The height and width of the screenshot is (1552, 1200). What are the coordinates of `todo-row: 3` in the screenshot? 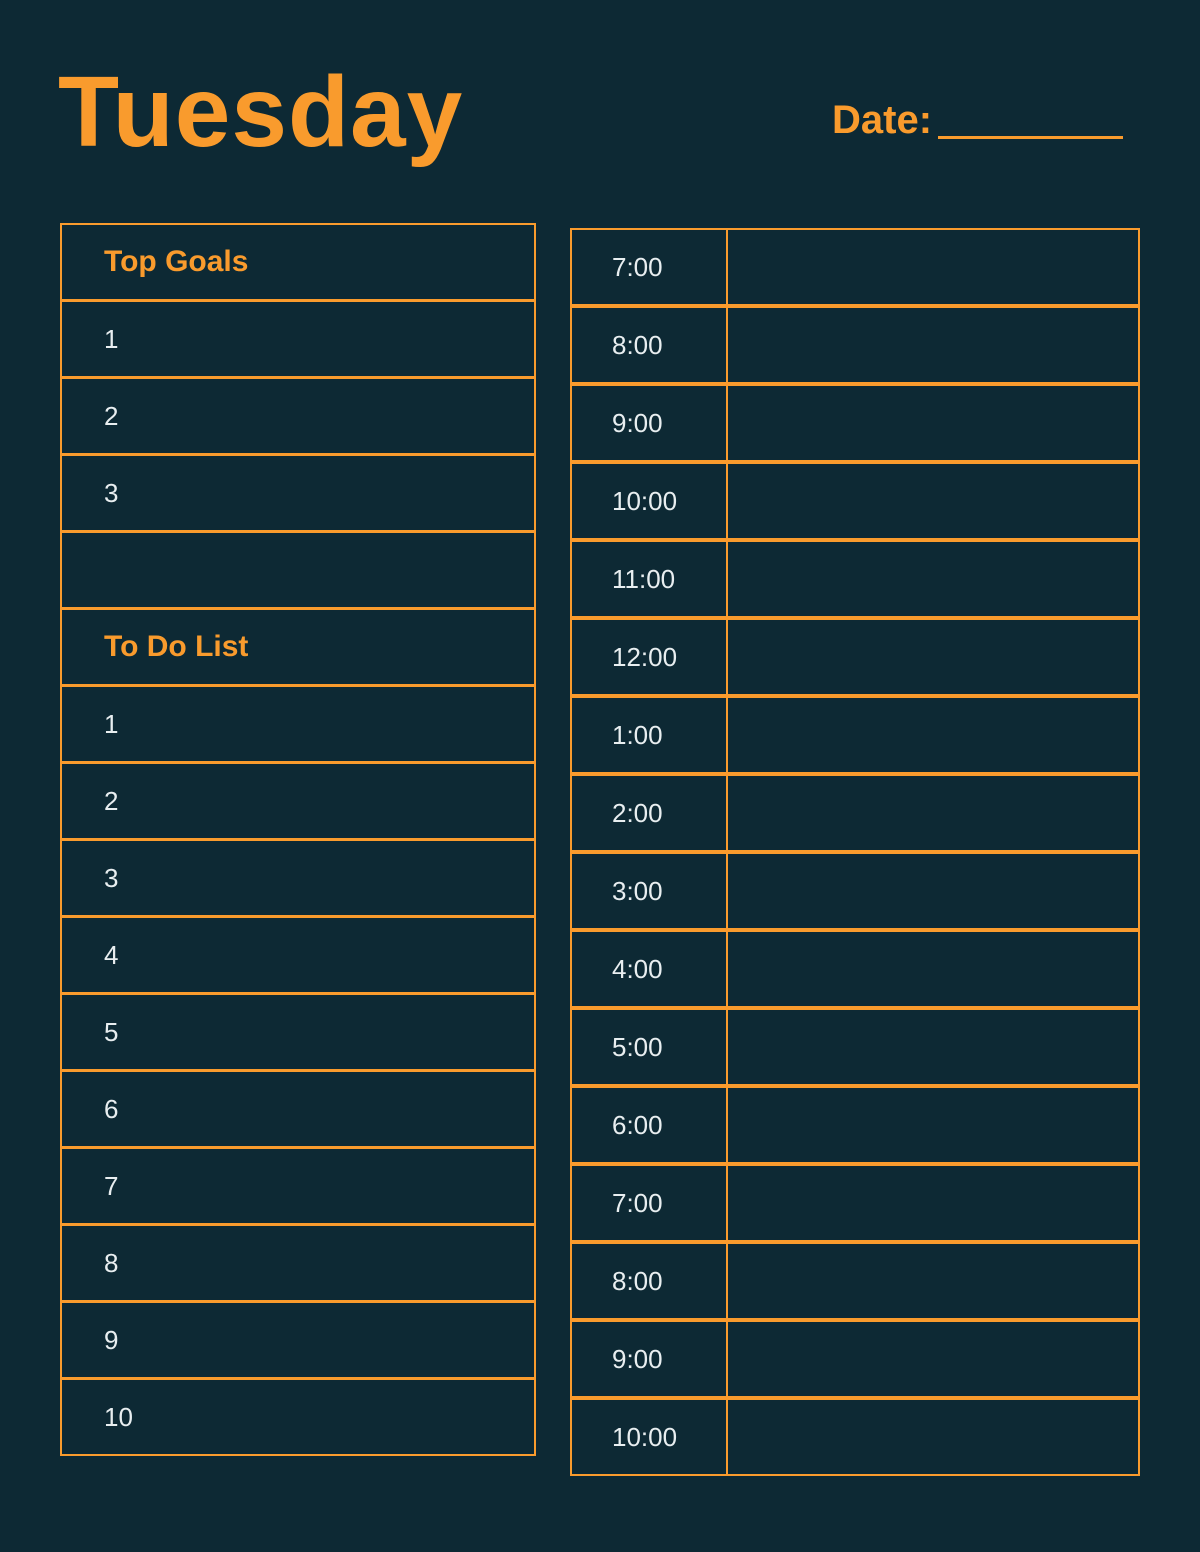 It's located at (298, 878).